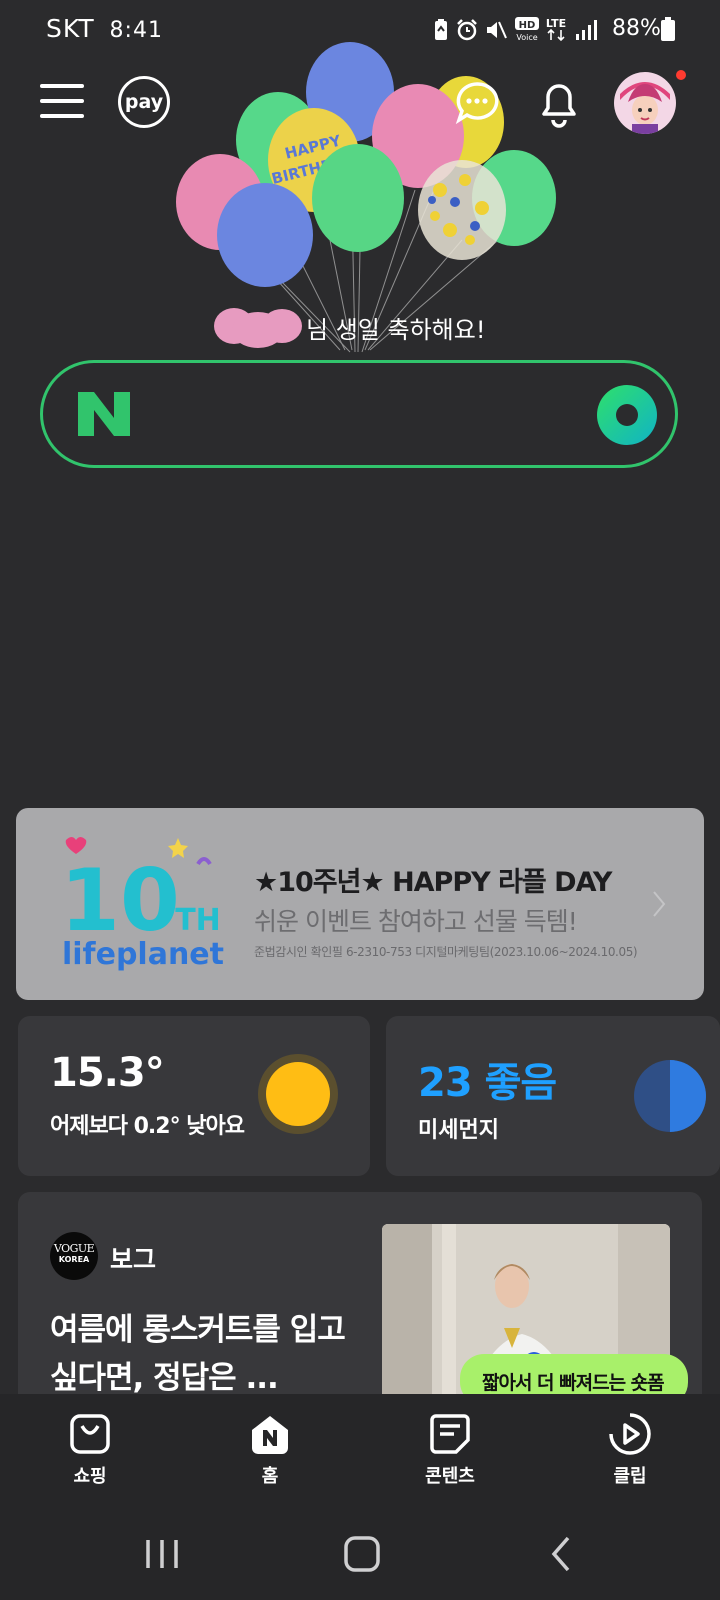 The width and height of the screenshot is (720, 1600). What do you see at coordinates (104, 28) in the screenshot?
I see `status-carrier-time: SKT 8:41` at bounding box center [104, 28].